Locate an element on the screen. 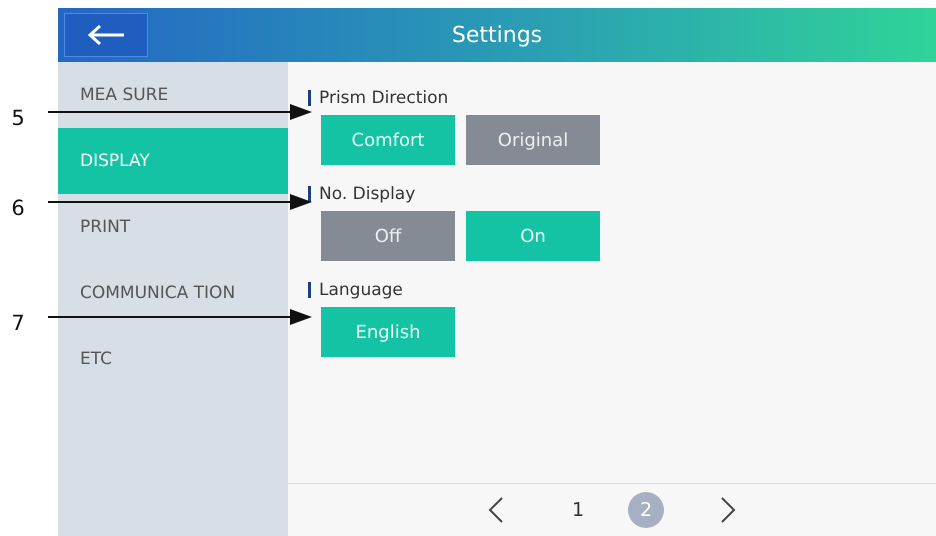  page-number: 1 is located at coordinates (578, 510).